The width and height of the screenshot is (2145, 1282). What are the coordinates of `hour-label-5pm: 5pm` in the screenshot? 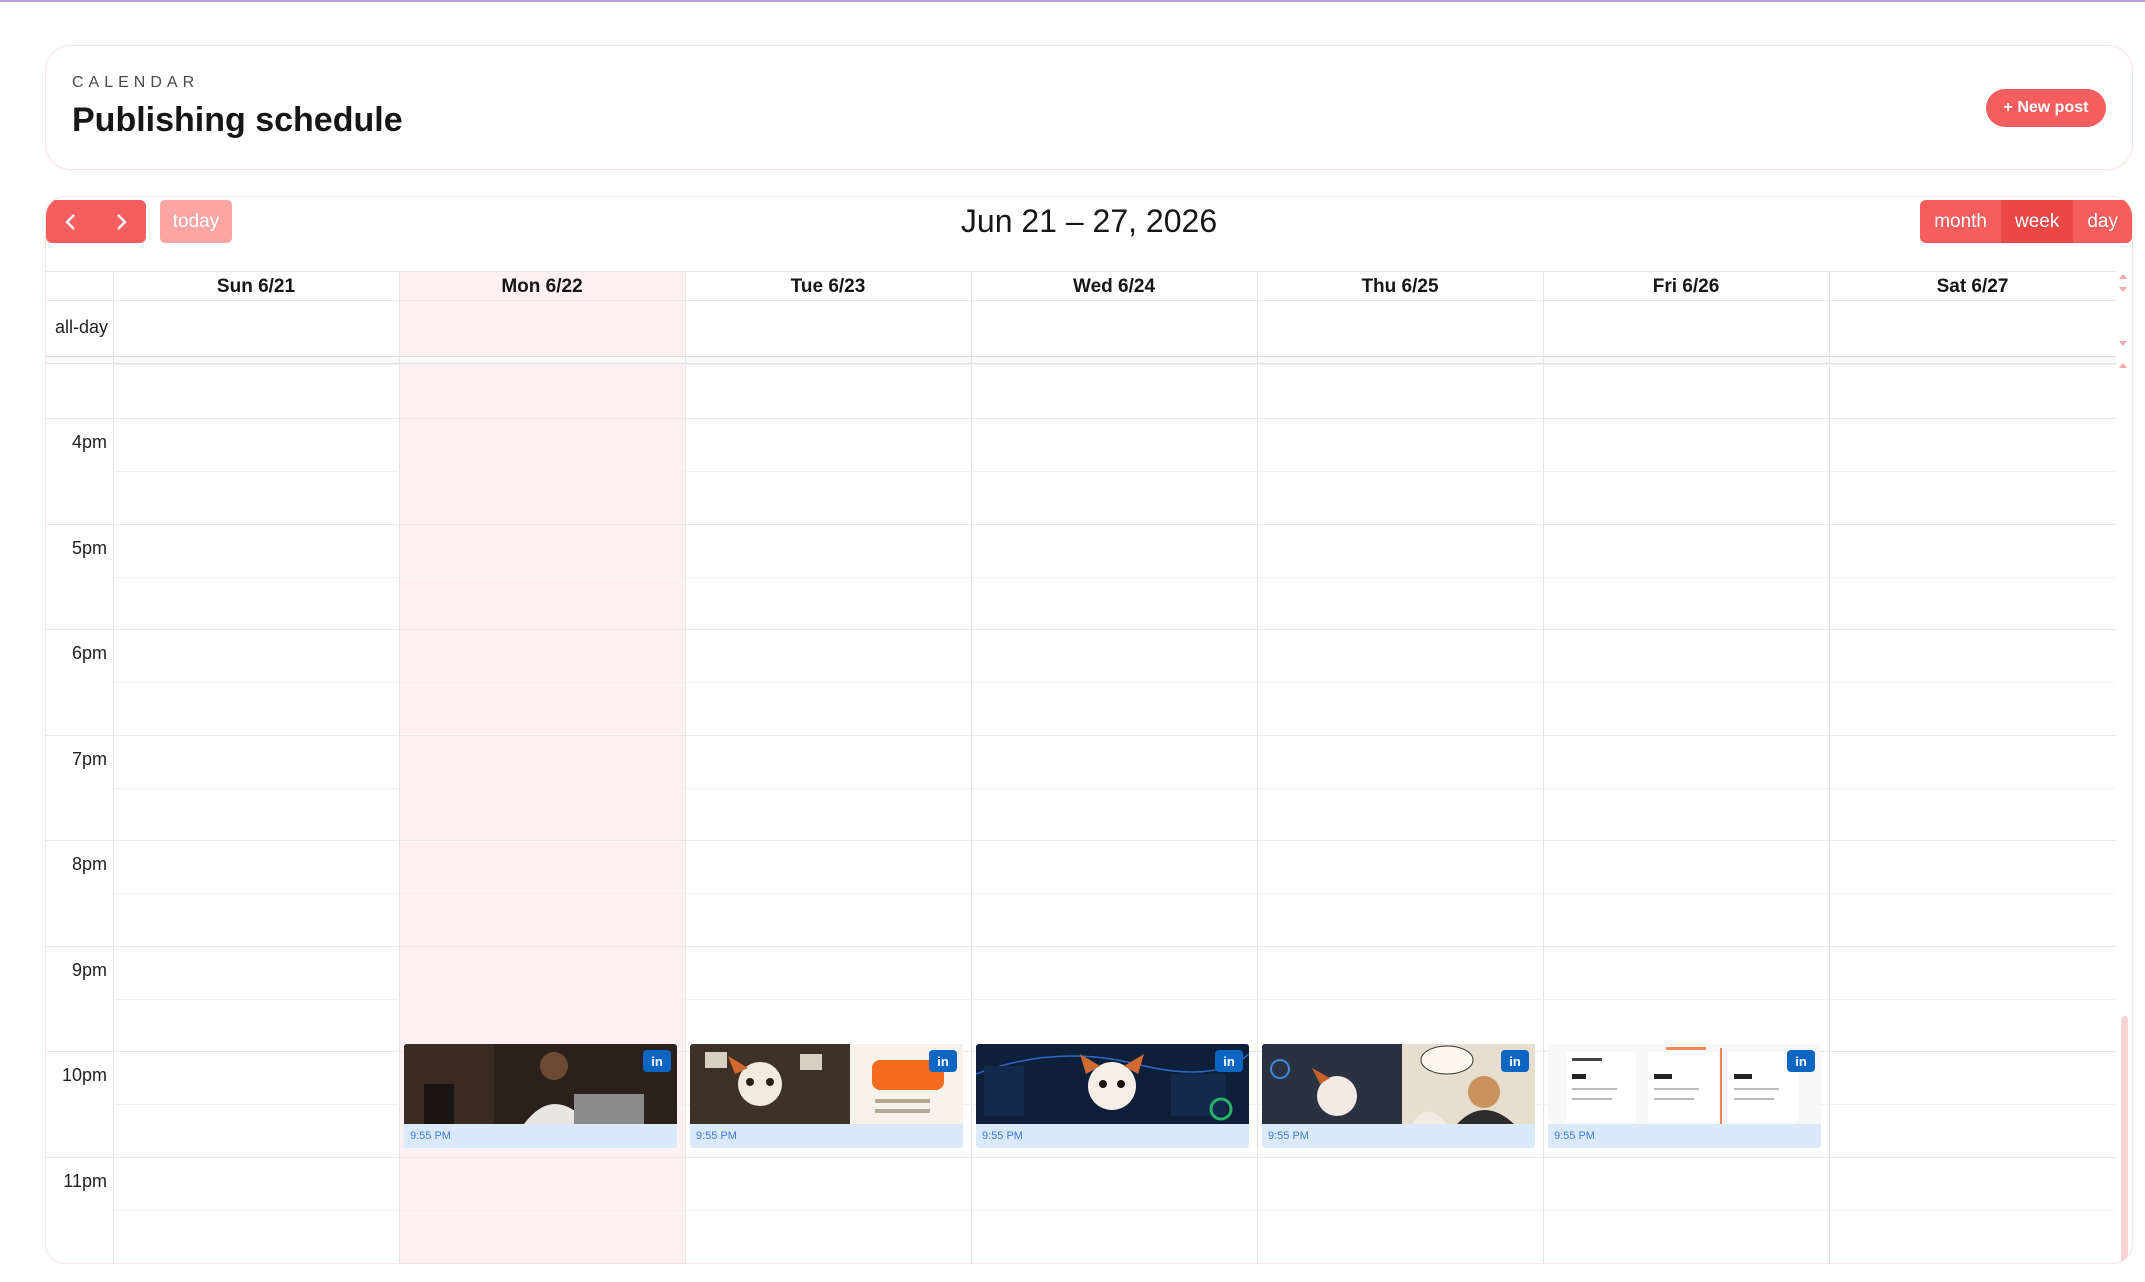 It's located at (89, 548).